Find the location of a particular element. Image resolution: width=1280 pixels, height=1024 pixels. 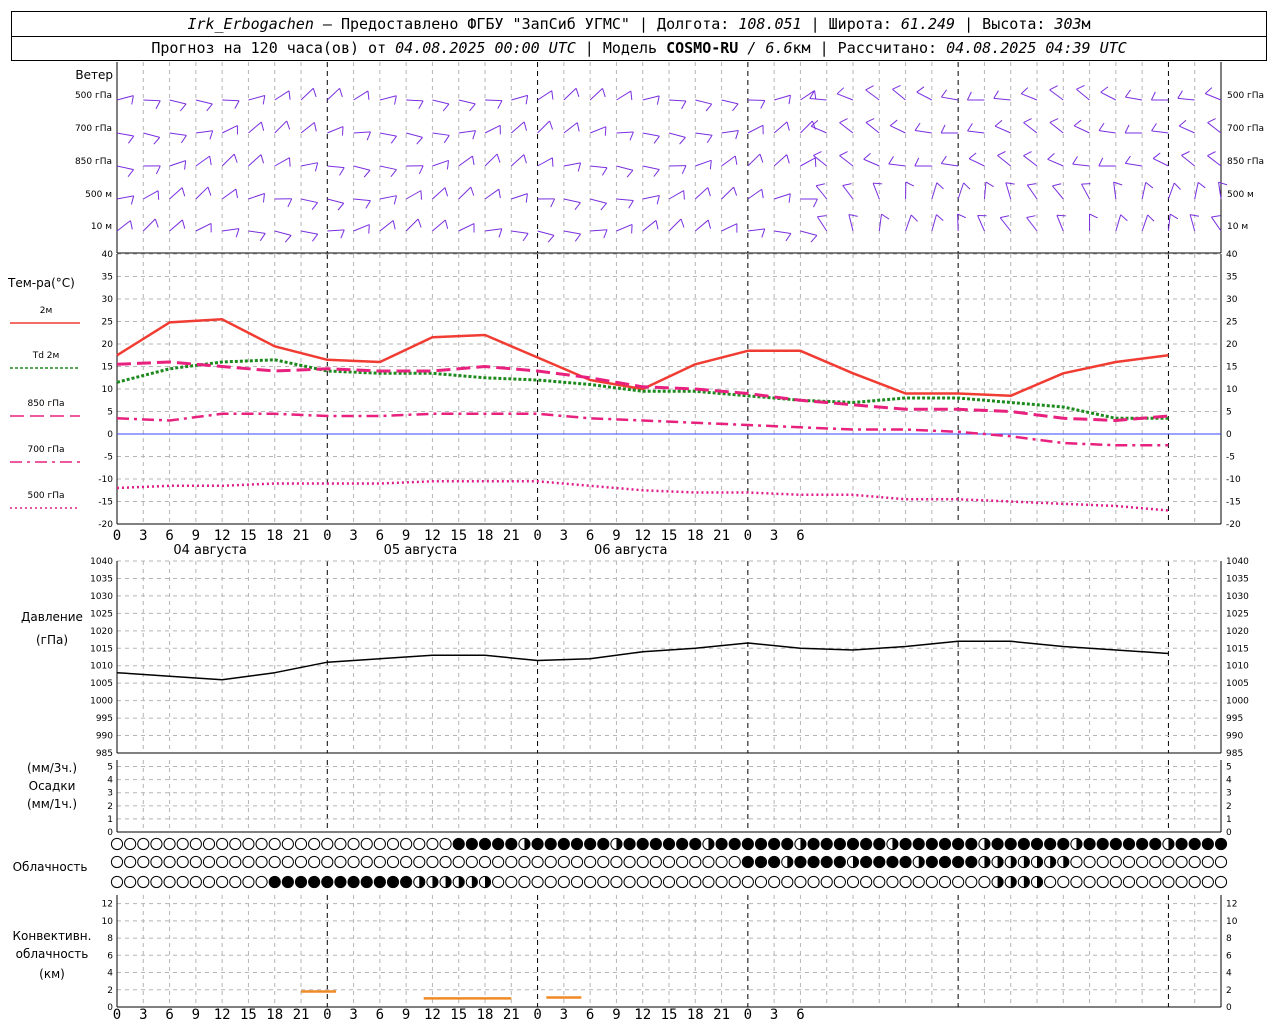

temp-ytick-left: 20 is located at coordinates (108, 345).